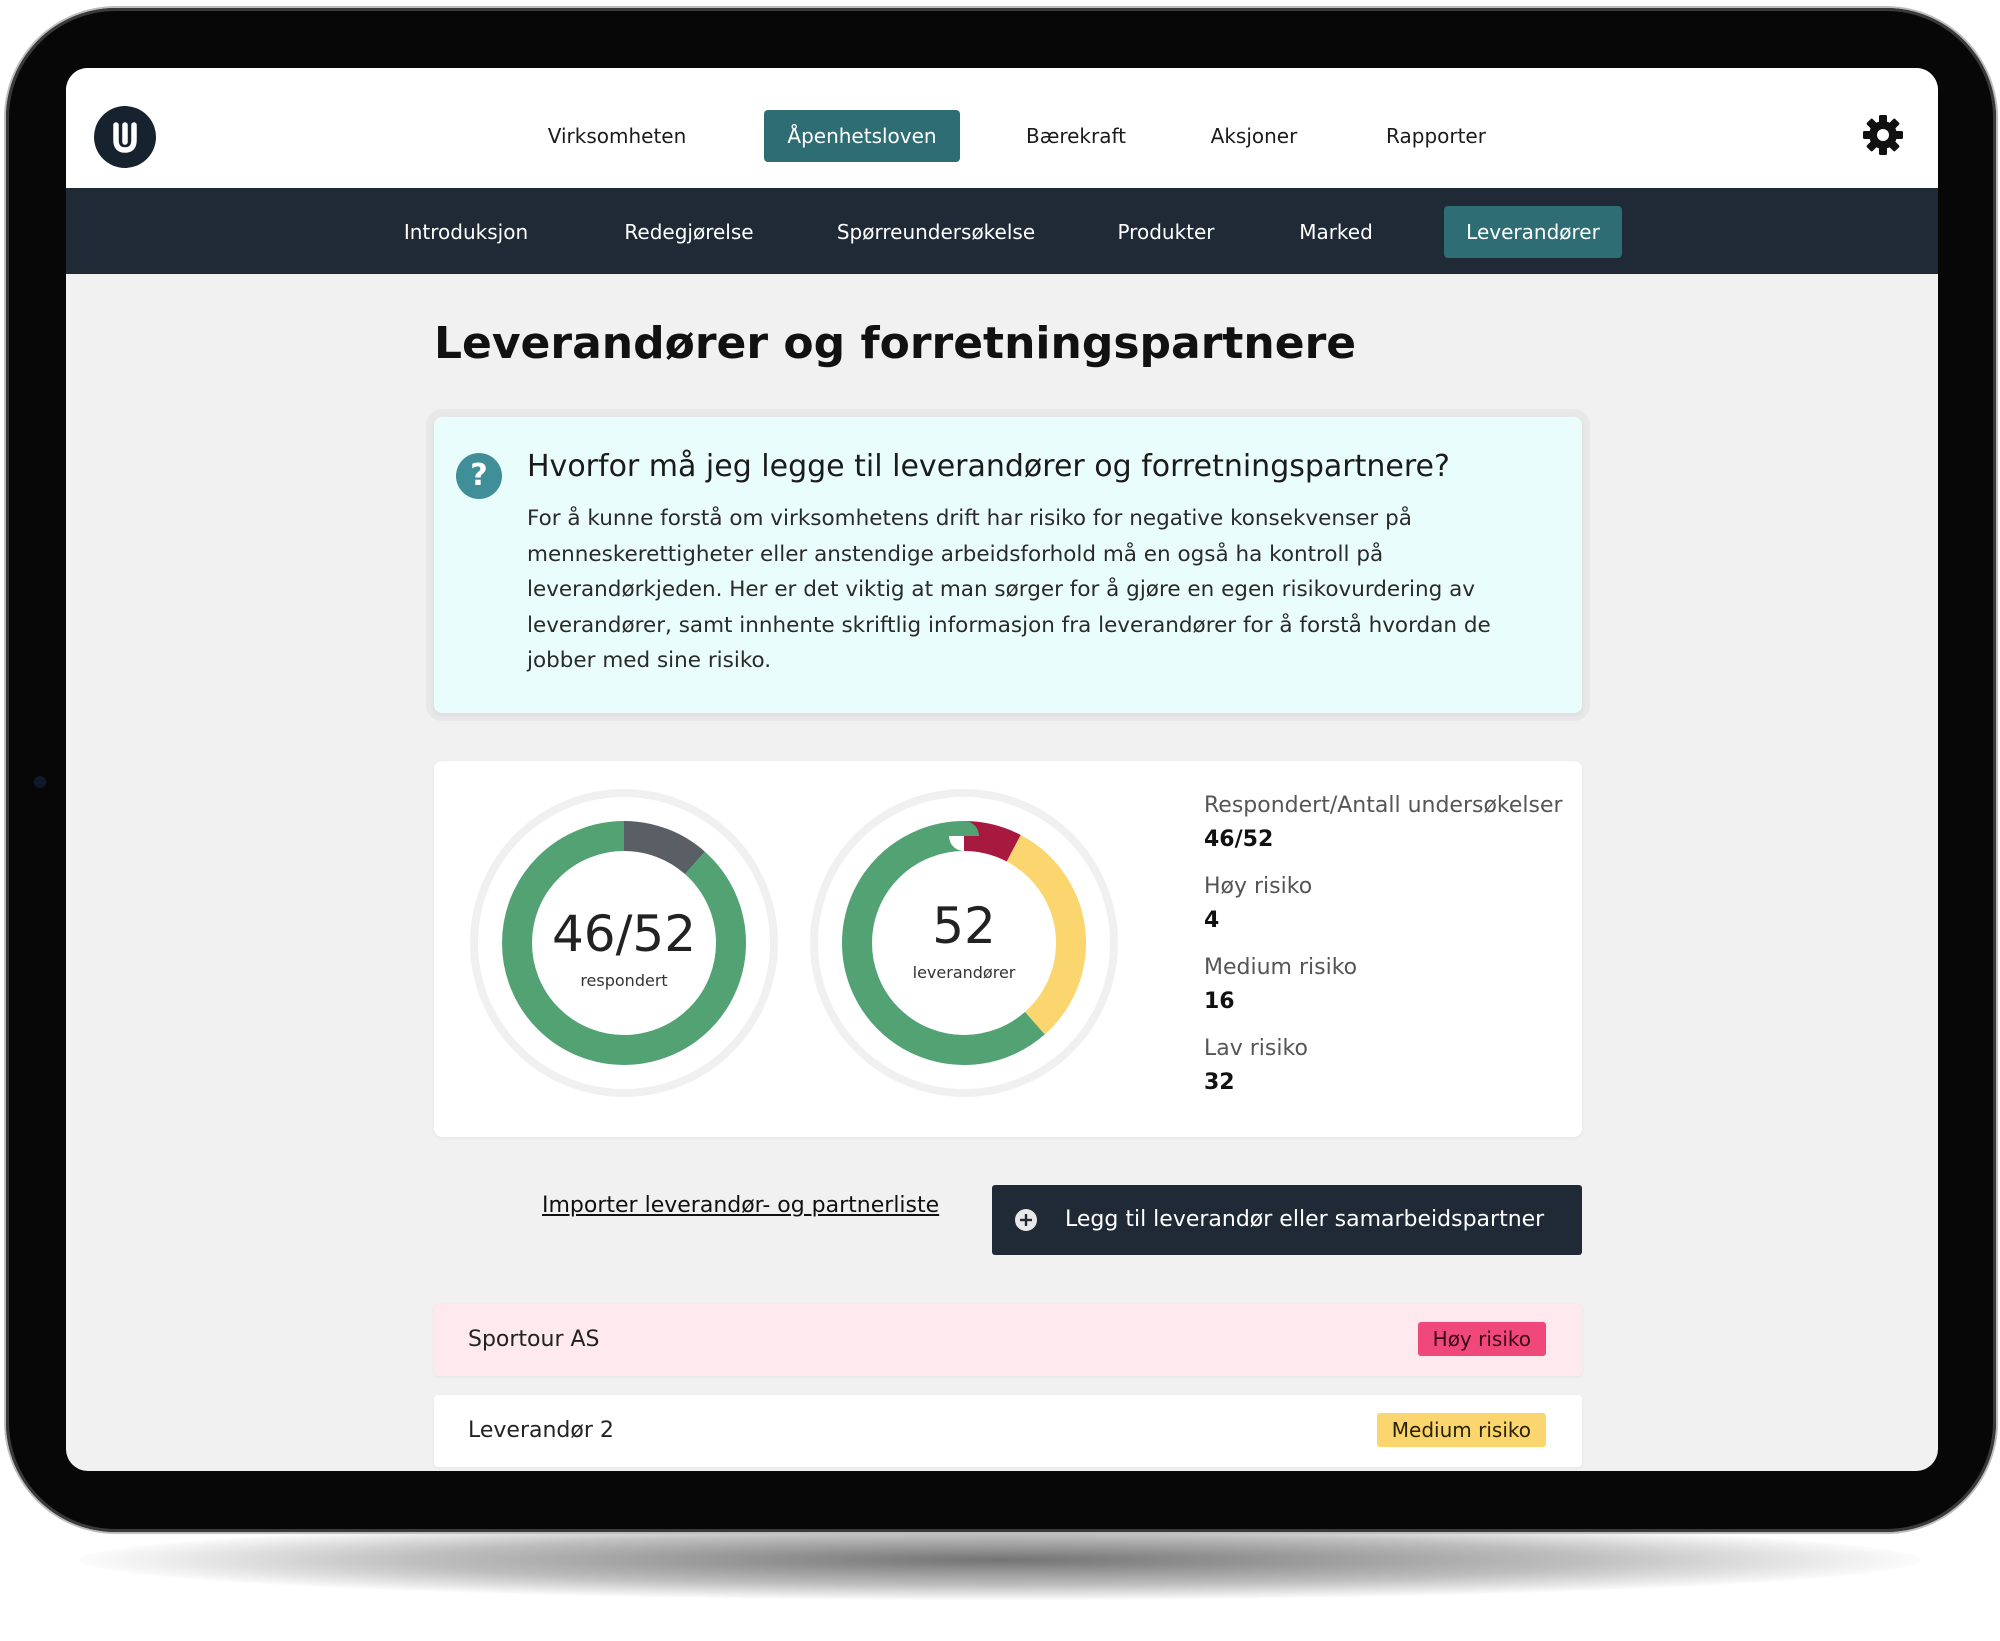  Describe the element at coordinates (534, 1339) in the screenshot. I see `supplier-name: Sportour AS` at that location.